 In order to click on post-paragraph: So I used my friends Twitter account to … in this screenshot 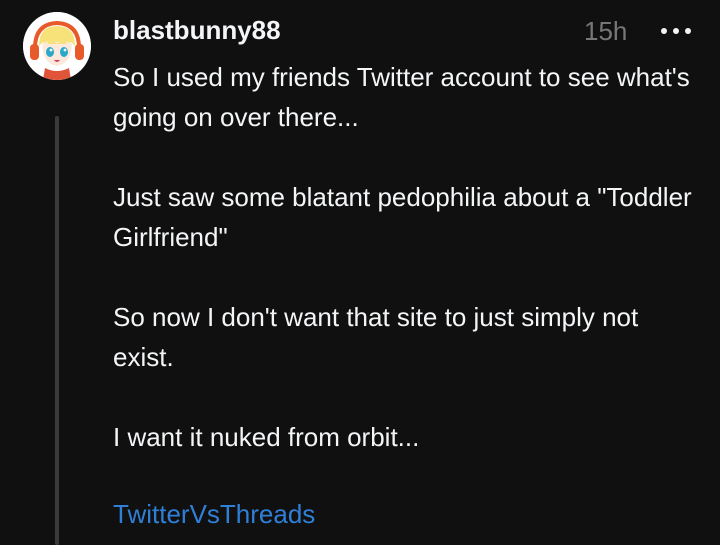, I will do `click(401, 97)`.